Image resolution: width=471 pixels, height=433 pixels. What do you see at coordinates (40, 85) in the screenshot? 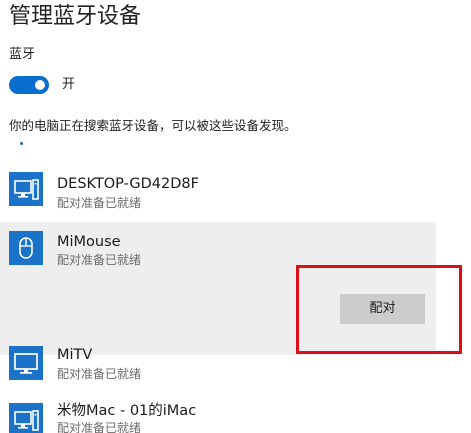
I see `toggle-knob` at bounding box center [40, 85].